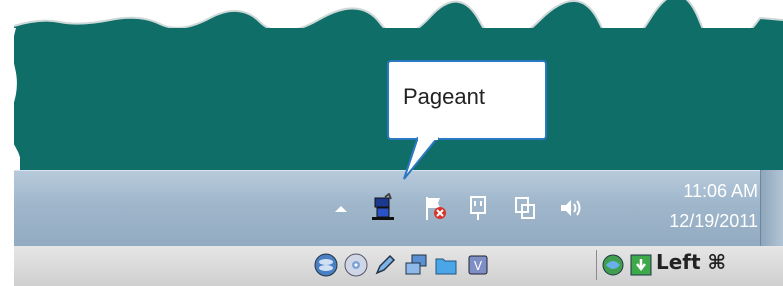 This screenshot has width=783, height=286. I want to click on green-download-icon, so click(641, 265).